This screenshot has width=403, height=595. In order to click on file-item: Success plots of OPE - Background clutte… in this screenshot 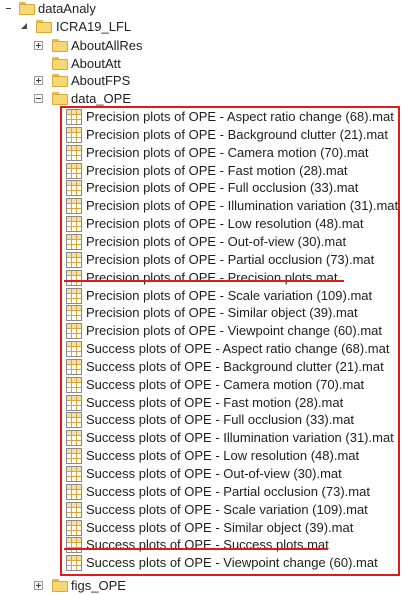, I will do `click(200, 367)`.